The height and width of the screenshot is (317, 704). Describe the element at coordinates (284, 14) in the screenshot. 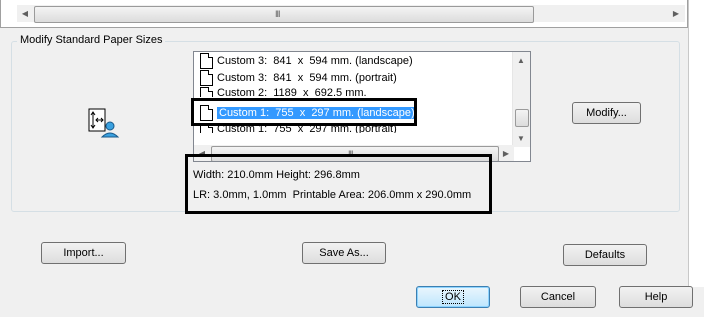

I see `scroll-thumb: III` at that location.